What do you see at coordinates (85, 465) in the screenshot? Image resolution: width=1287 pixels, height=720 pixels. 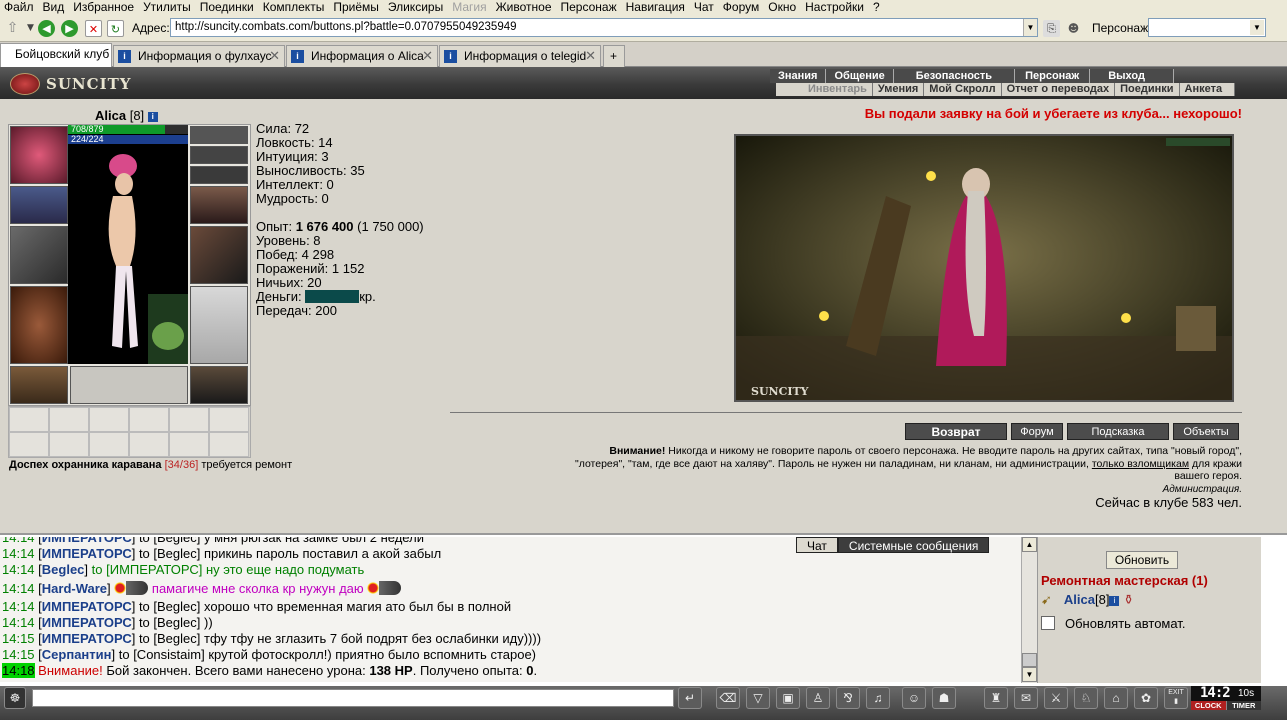 I see `armor-name: Доспех охранника каравана` at bounding box center [85, 465].